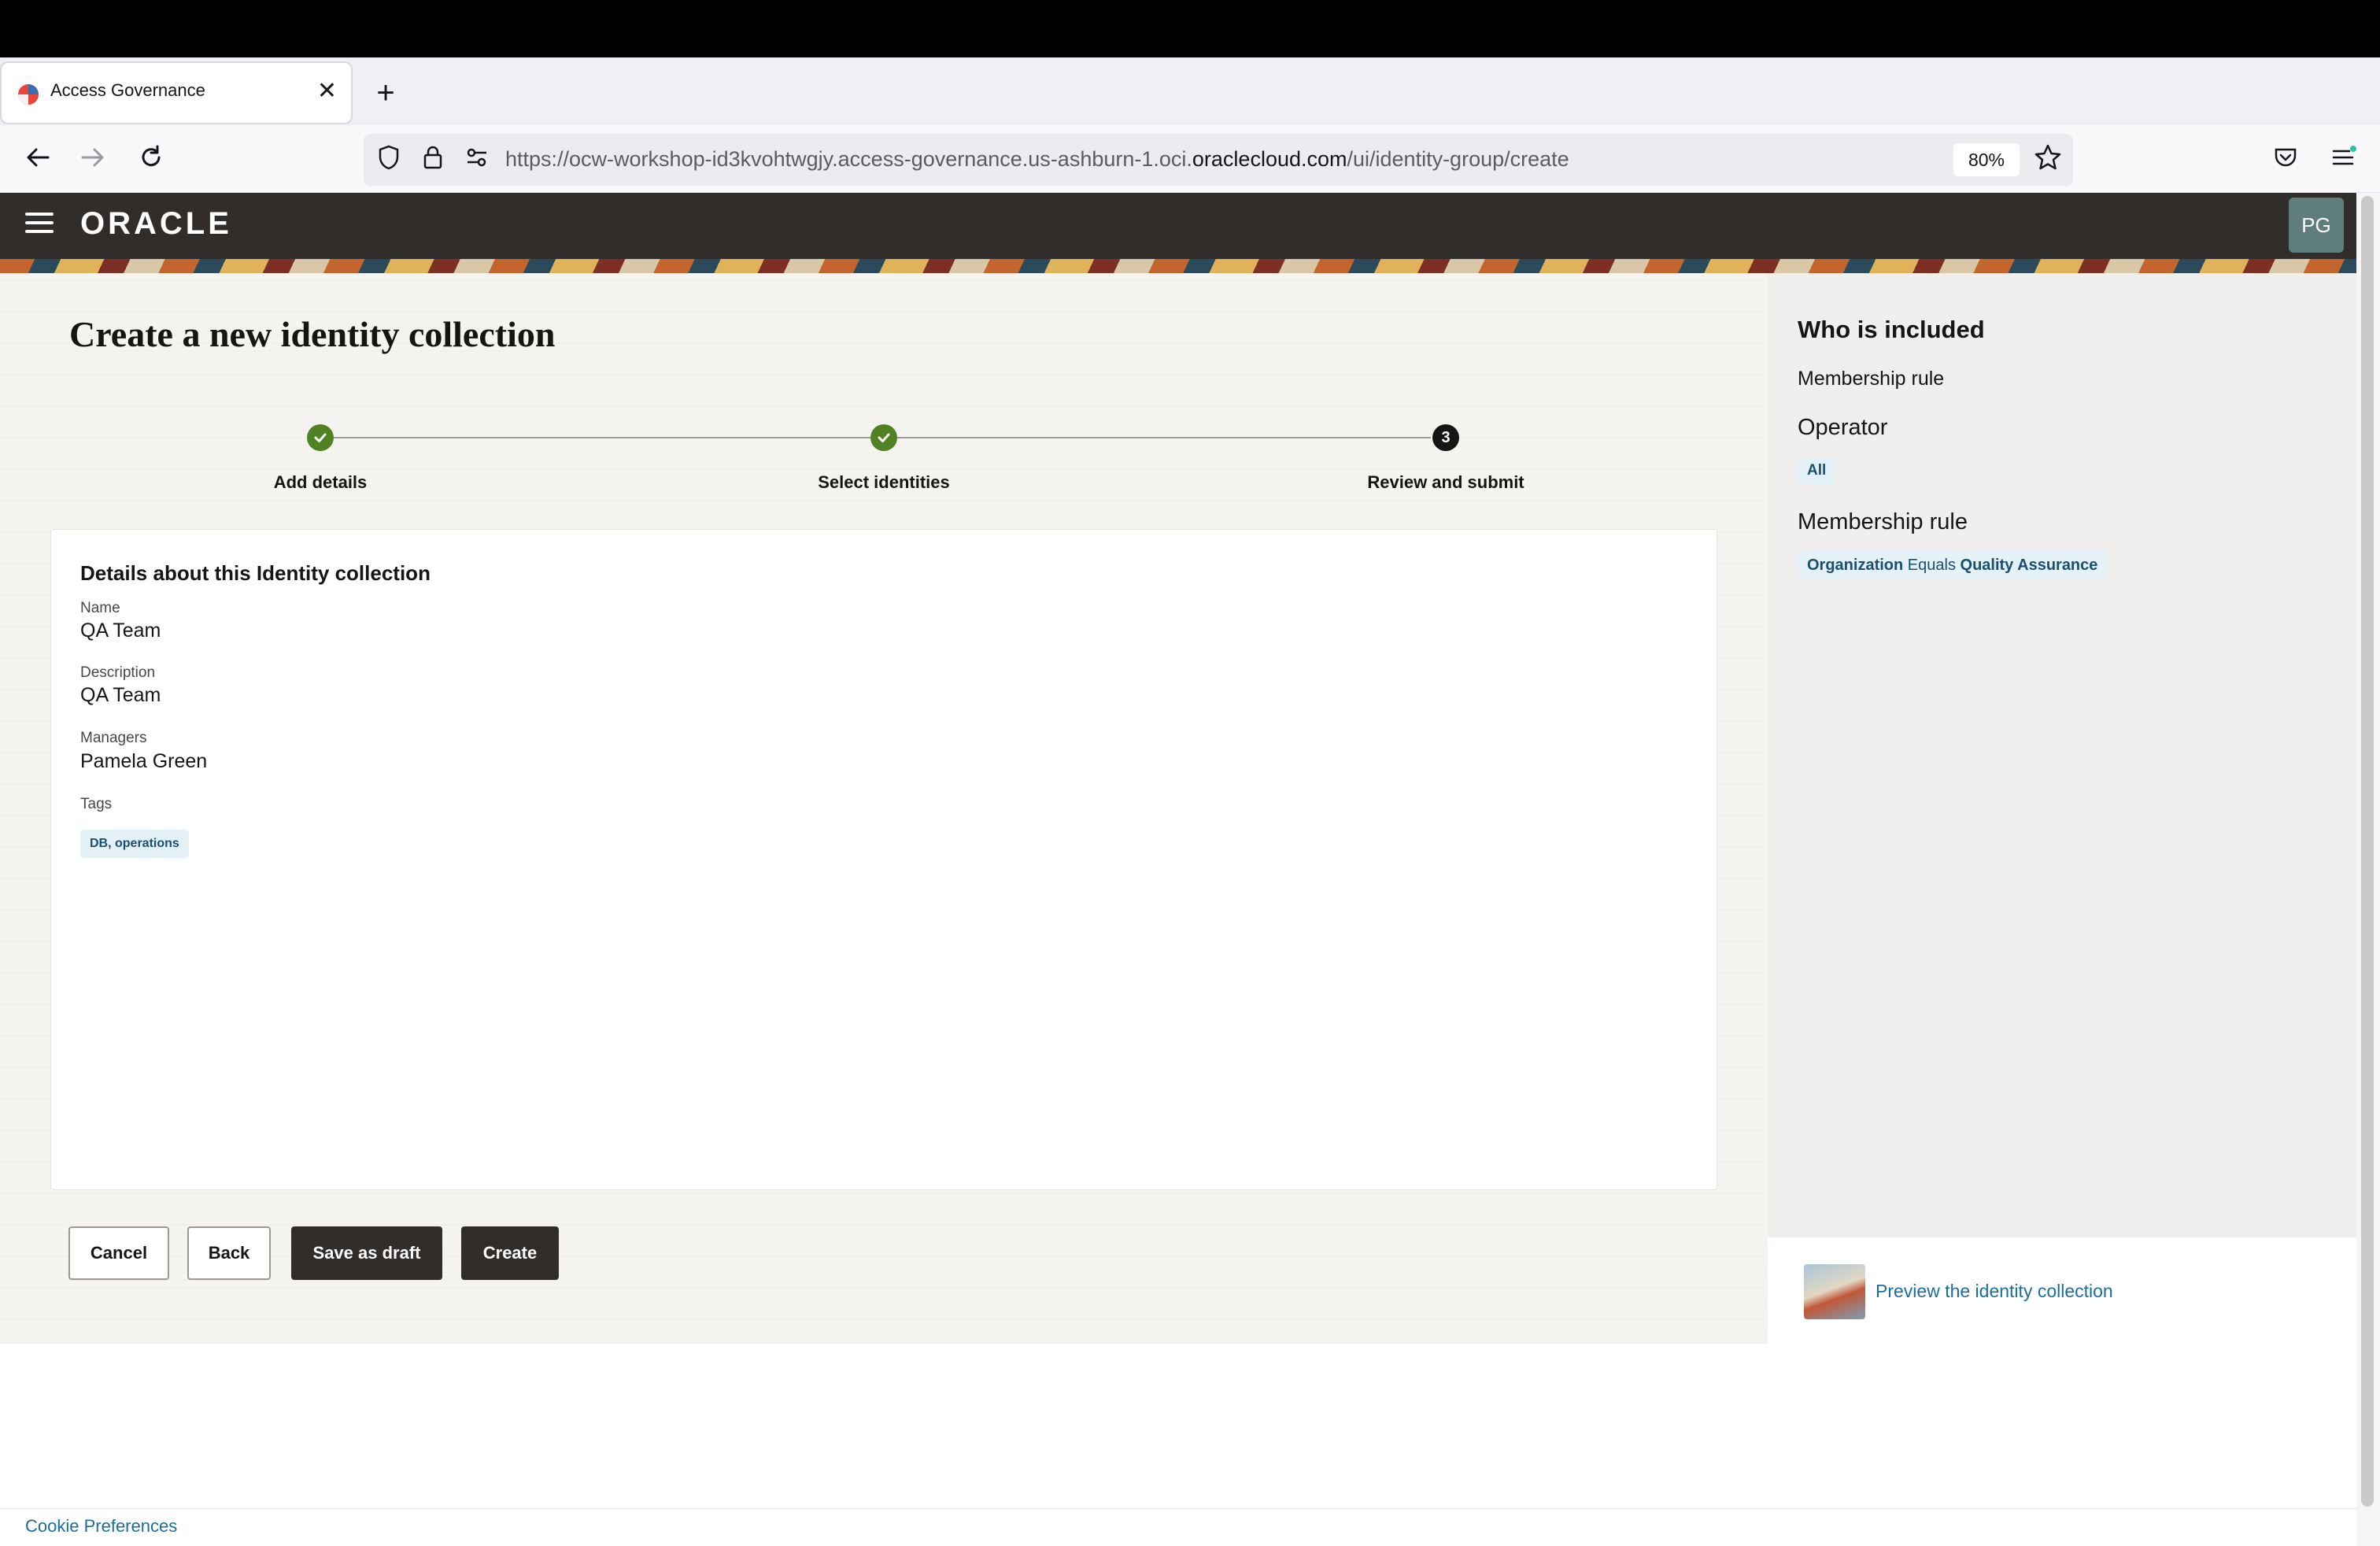  I want to click on side-panel-title: Who is included, so click(1891, 329).